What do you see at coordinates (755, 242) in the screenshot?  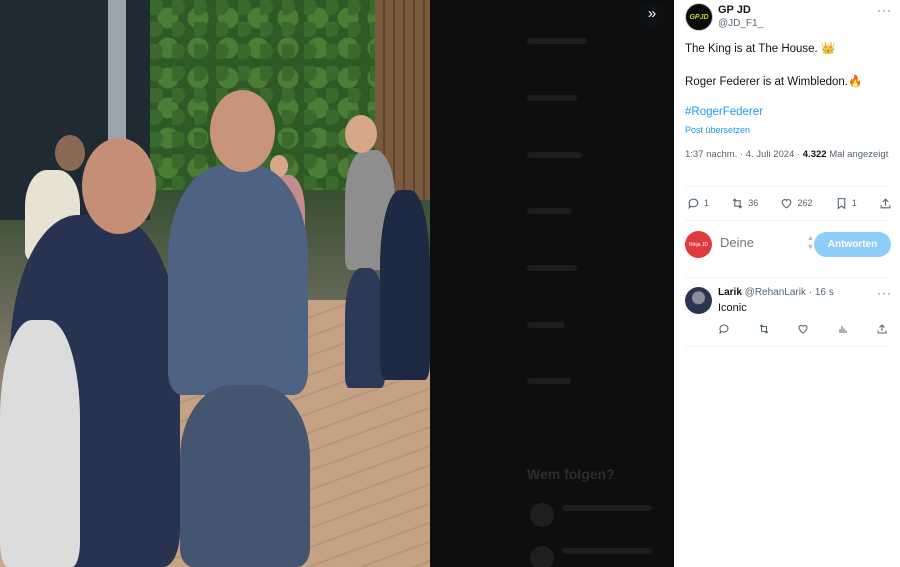 I see `reply-input` at bounding box center [755, 242].